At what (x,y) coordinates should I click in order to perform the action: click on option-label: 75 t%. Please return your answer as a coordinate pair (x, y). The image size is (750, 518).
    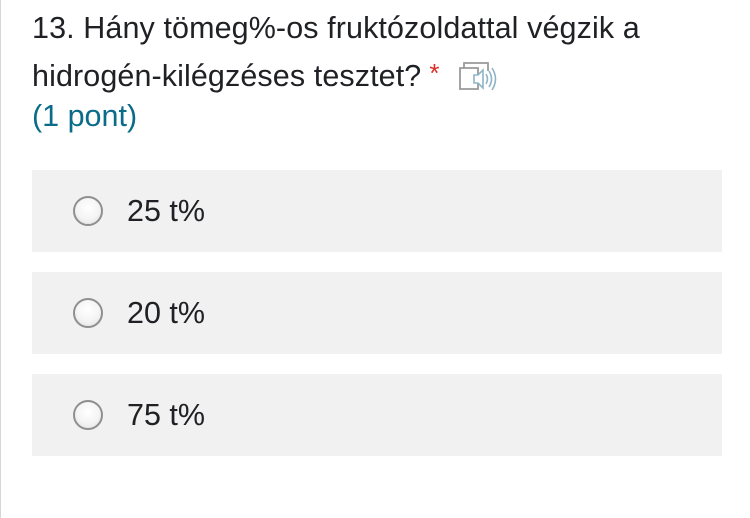
    Looking at the image, I should click on (166, 415).